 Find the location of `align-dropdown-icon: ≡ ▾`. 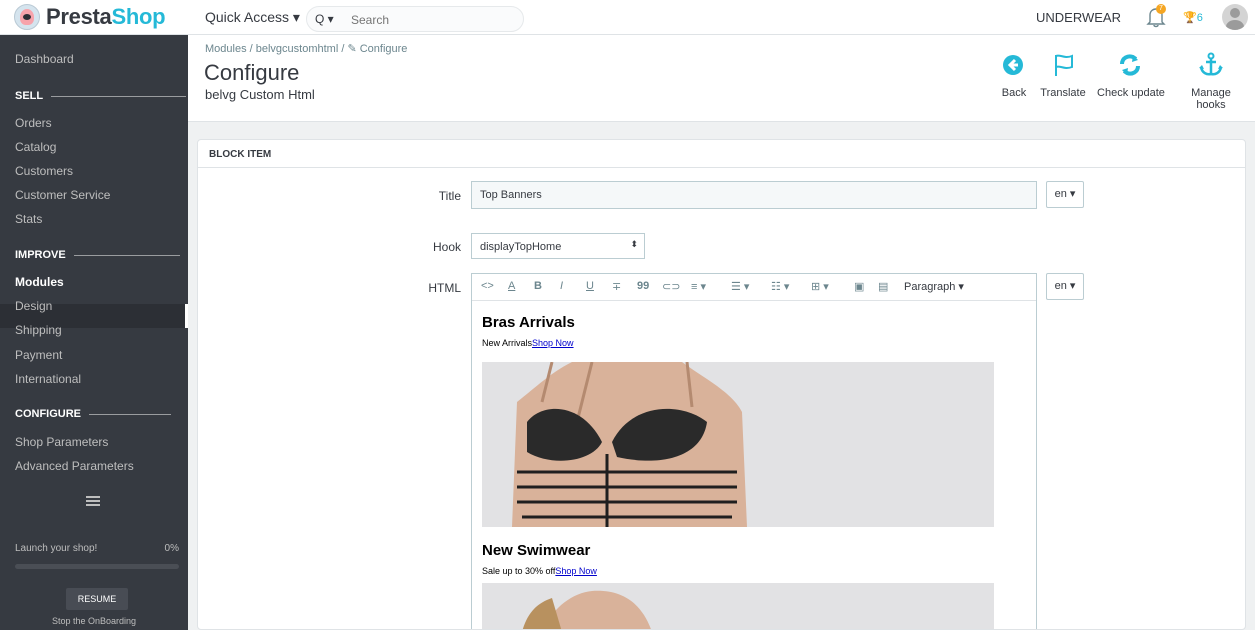

align-dropdown-icon: ≡ ▾ is located at coordinates (698, 286).